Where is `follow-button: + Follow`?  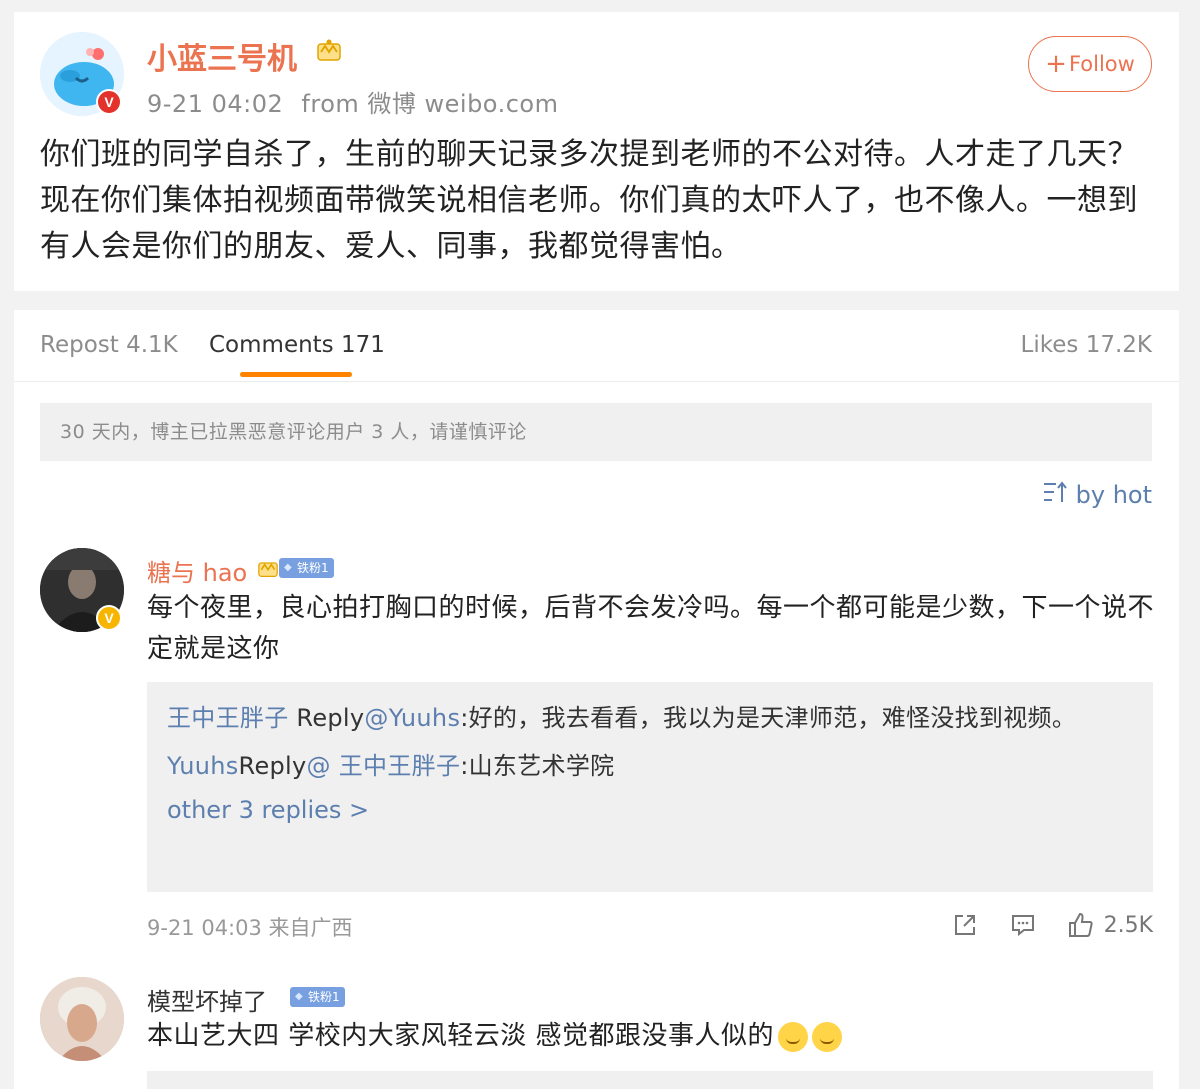 follow-button: + Follow is located at coordinates (1090, 64).